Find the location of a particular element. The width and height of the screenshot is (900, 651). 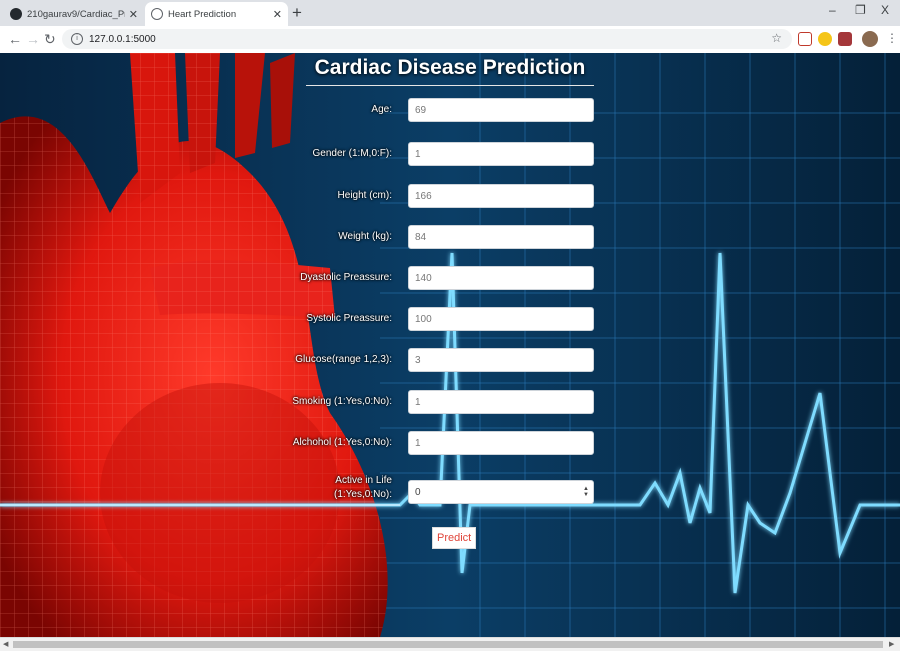

github-icon is located at coordinates (16, 14).